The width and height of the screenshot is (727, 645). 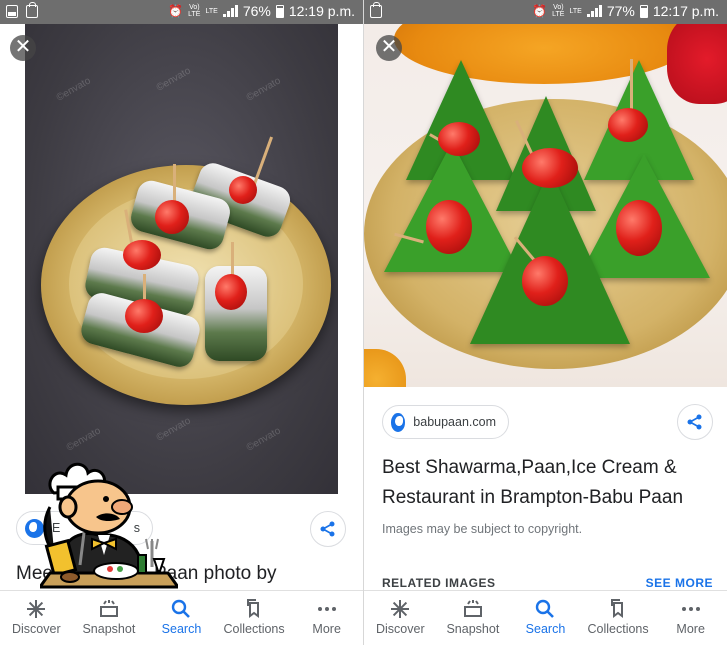 What do you see at coordinates (109, 525) in the screenshot?
I see `chef-mascot-icon` at bounding box center [109, 525].